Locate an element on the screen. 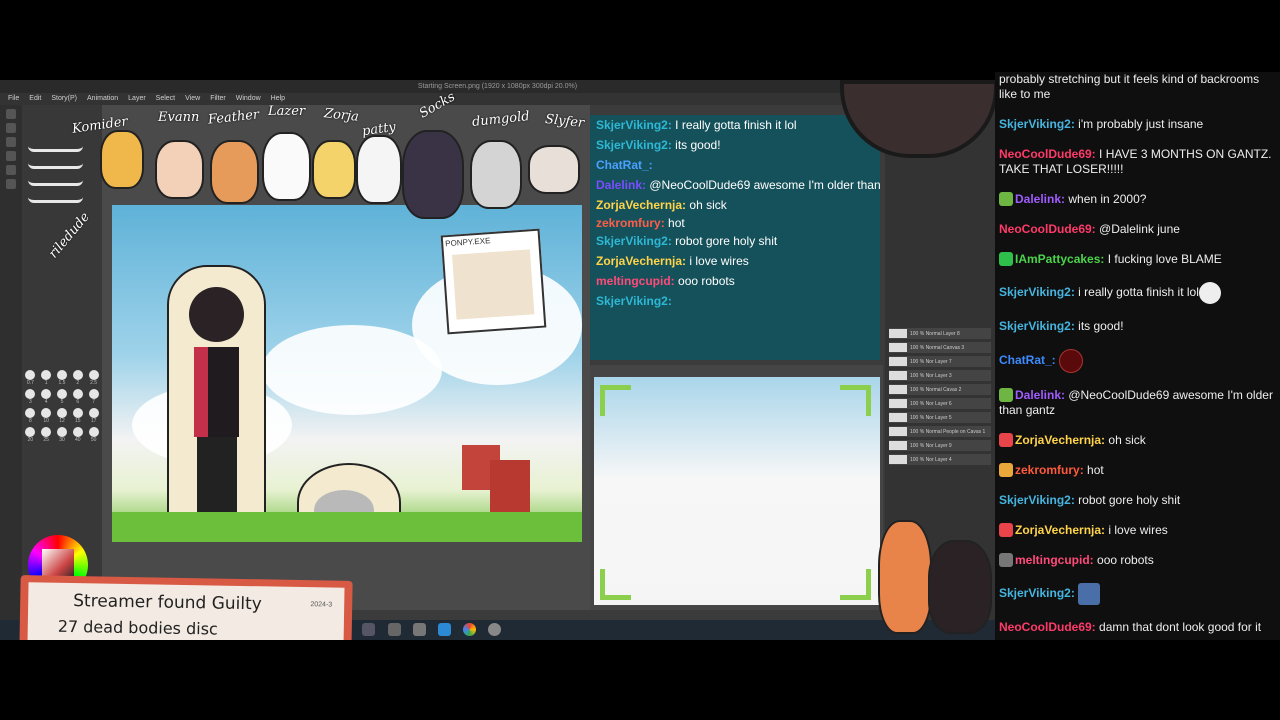  brush-size-option: 2.5 is located at coordinates (93, 378).